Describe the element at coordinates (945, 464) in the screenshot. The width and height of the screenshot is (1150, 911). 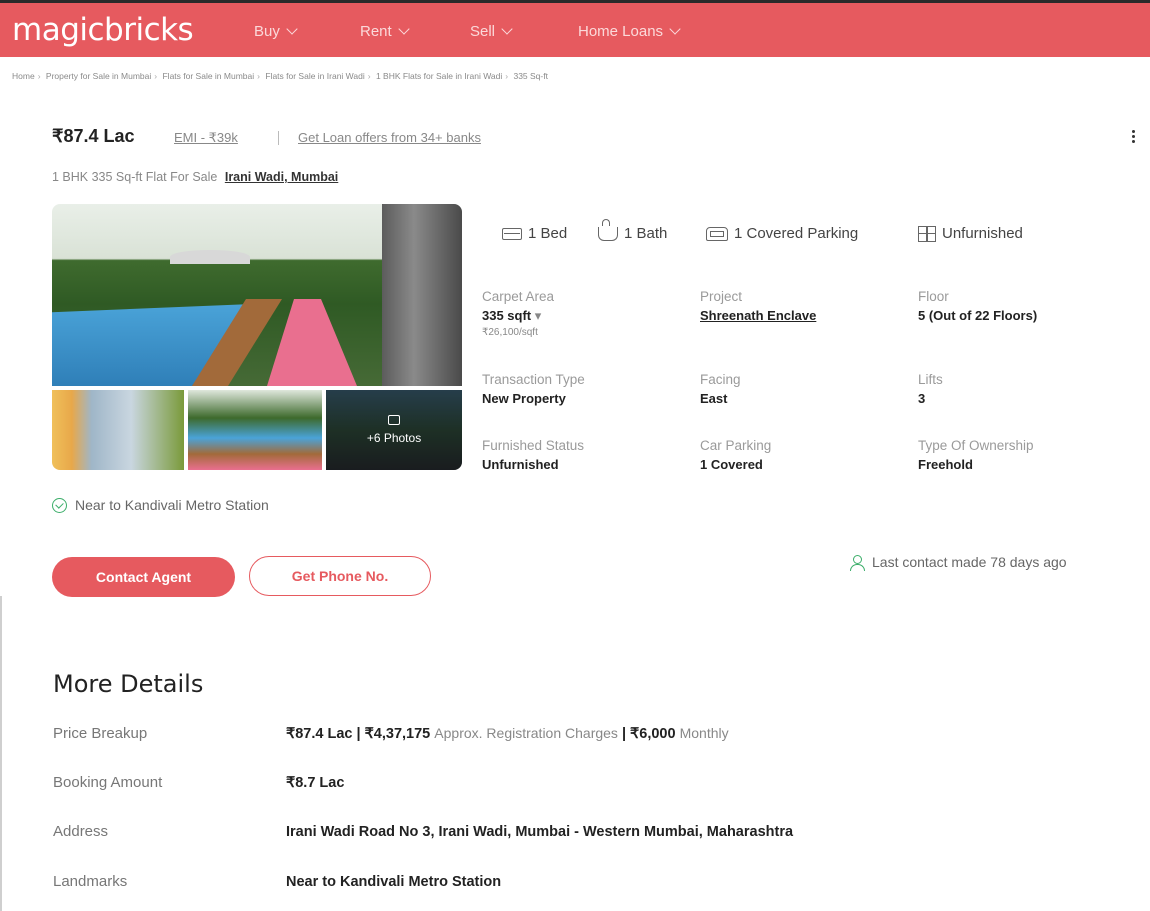
I see `summary-value: Freehold` at that location.